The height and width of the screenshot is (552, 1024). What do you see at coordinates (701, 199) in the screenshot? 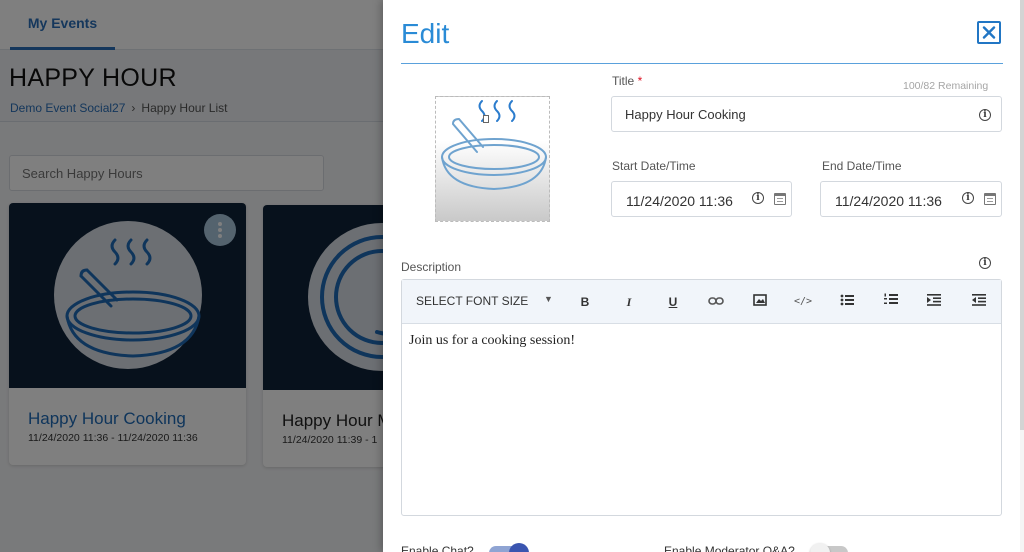
I see `start-datetime-input: 11/24/2020 11:36 i` at bounding box center [701, 199].